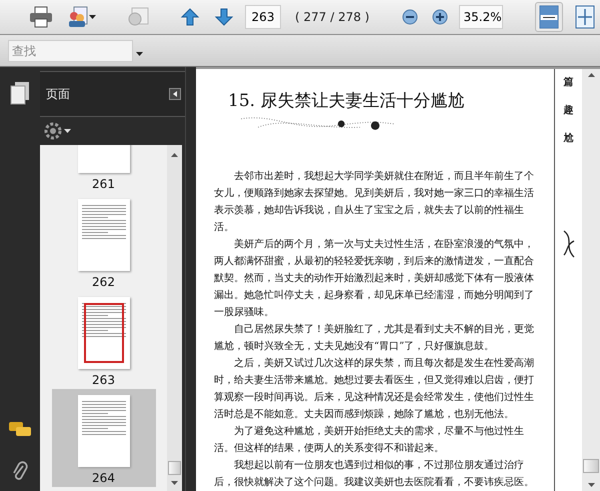  What do you see at coordinates (569, 110) in the screenshot?
I see `side-heading-char: 趣` at bounding box center [569, 110].